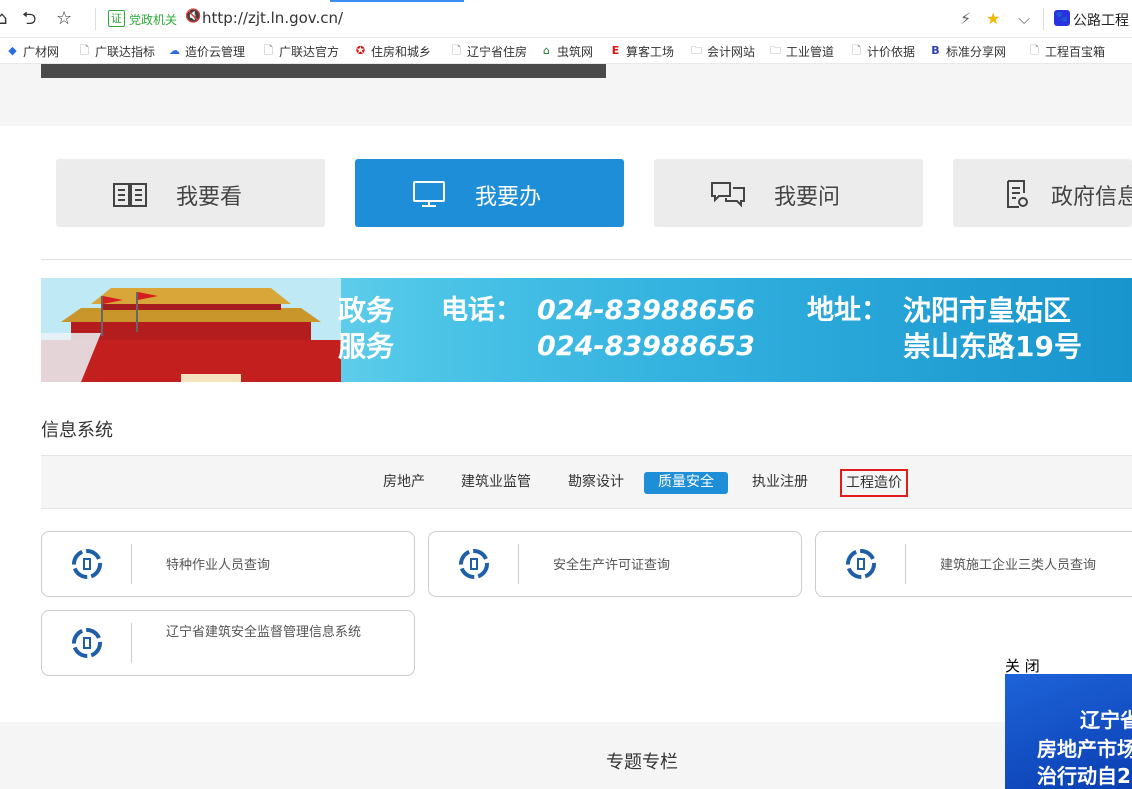 This screenshot has width=1132, height=789. I want to click on float-ad-line1: 辽宁省, so click(1106, 720).